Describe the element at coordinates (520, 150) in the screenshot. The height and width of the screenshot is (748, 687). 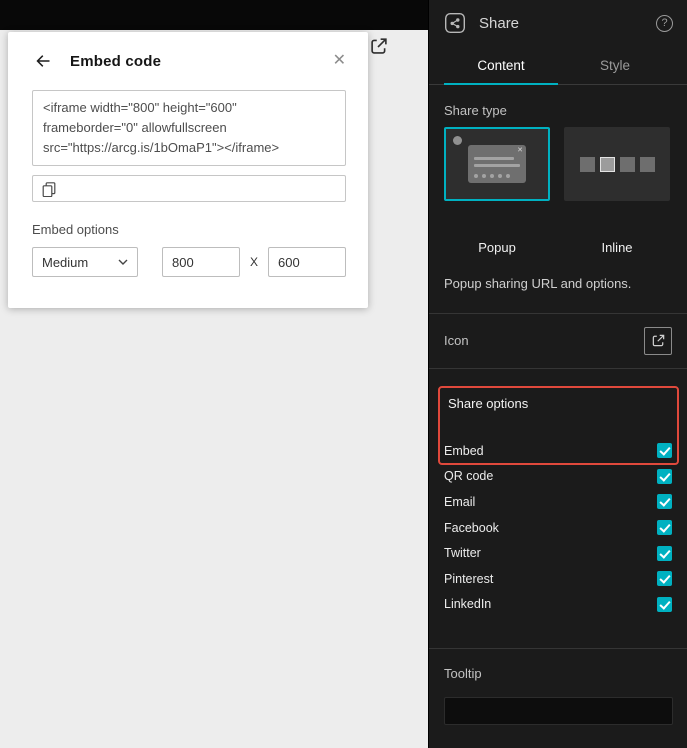
I see `popup-close-icon: ✕` at that location.